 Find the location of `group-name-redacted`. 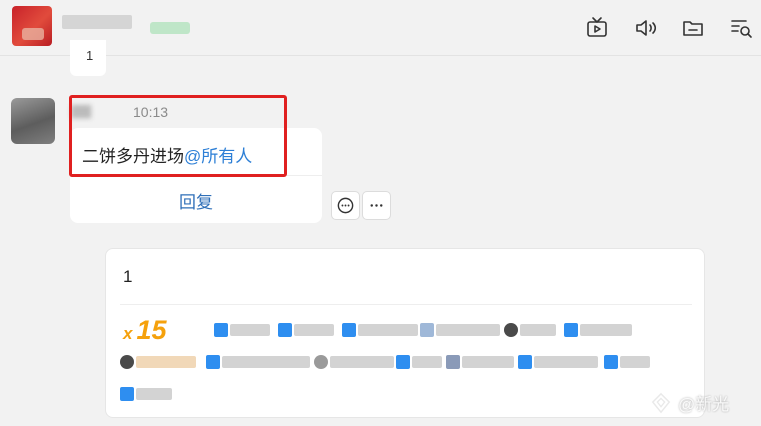

group-name-redacted is located at coordinates (97, 22).